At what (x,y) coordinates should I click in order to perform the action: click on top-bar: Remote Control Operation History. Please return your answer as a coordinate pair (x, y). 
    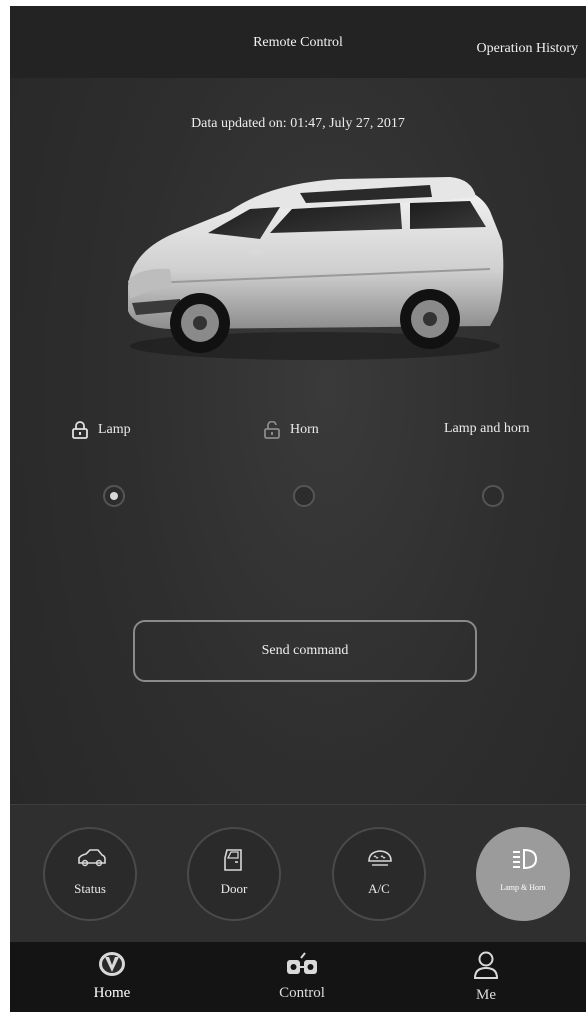
    Looking at the image, I should click on (298, 42).